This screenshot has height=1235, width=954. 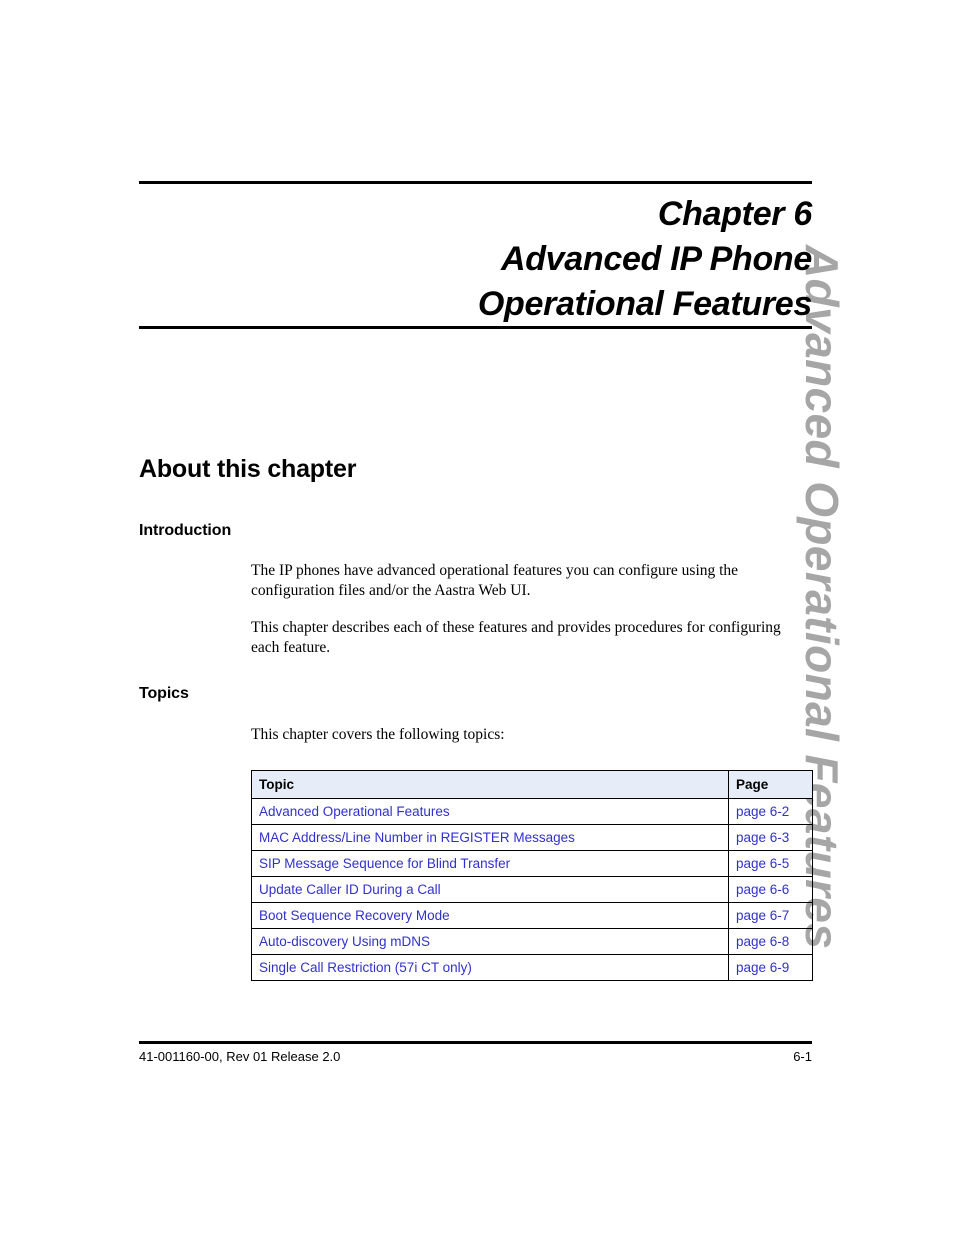 I want to click on table-row: Auto-discovery Using mDNS page 6-8, so click(x=532, y=941).